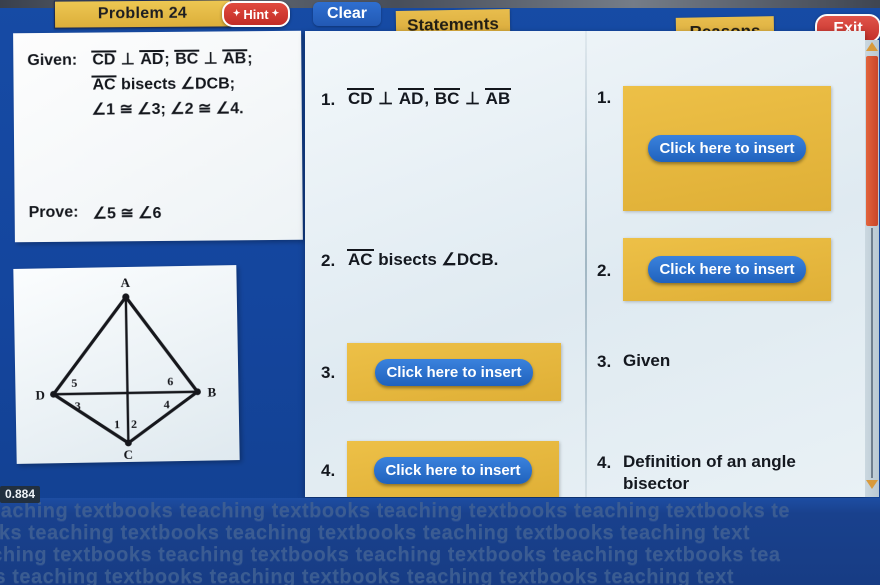 The image size is (880, 585). Describe the element at coordinates (20, 494) in the screenshot. I see `value-badge: 0.884` at that location.